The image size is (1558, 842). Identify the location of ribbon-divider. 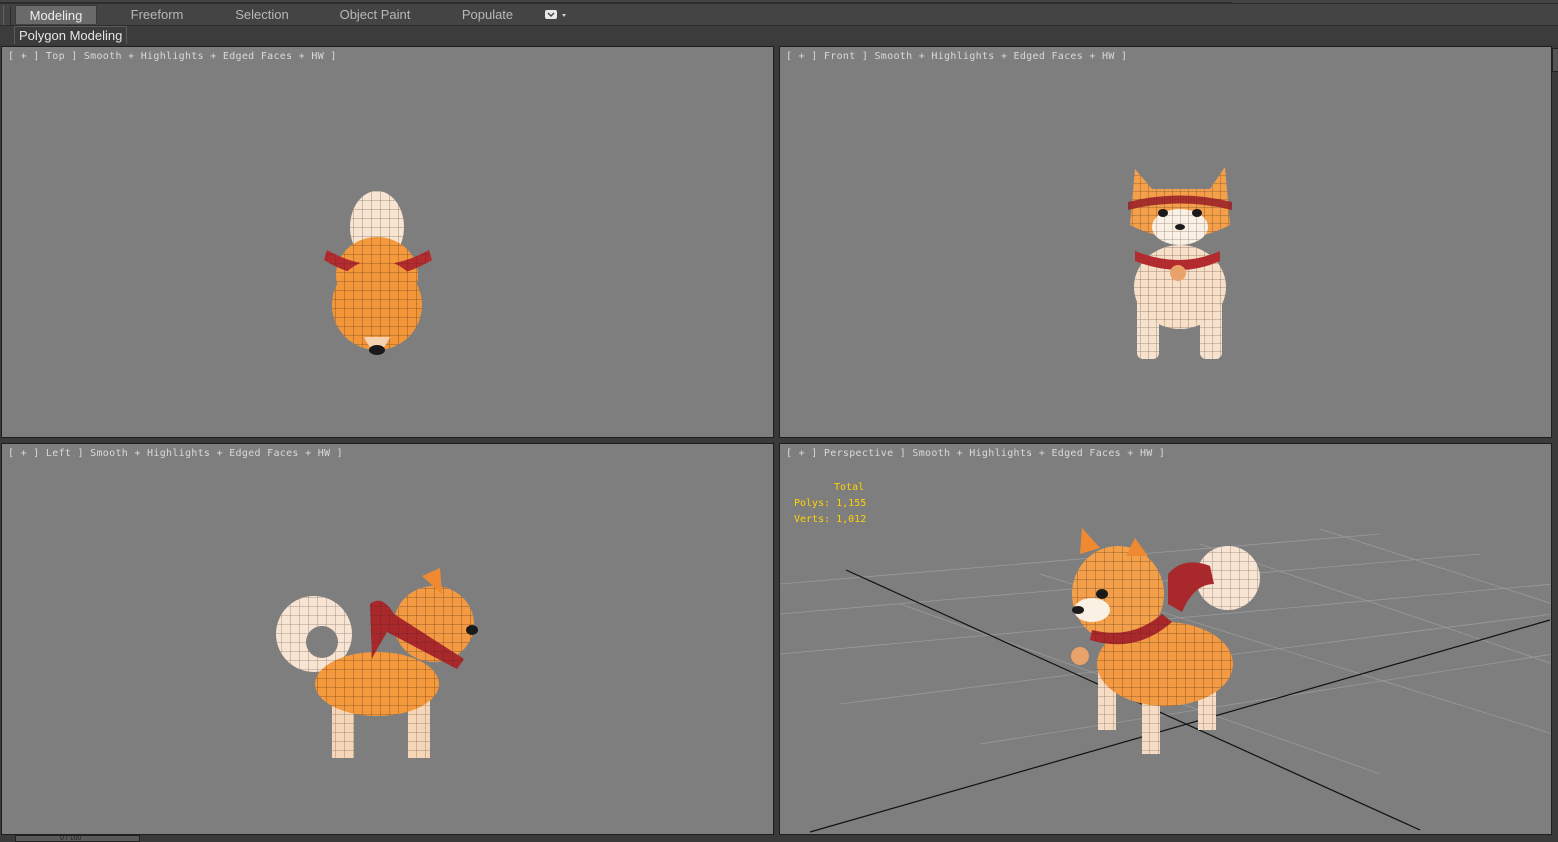
(616, 2).